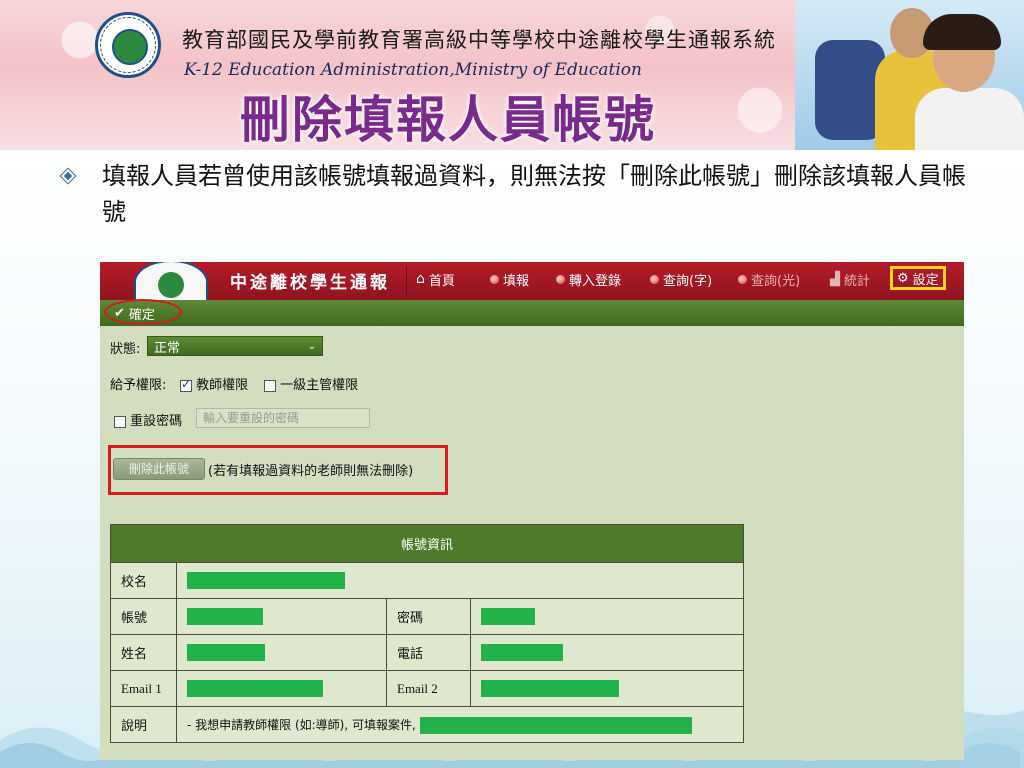 The height and width of the screenshot is (768, 1024). Describe the element at coordinates (311, 346) in the screenshot. I see `chevron-down-icon: ⌄` at that location.